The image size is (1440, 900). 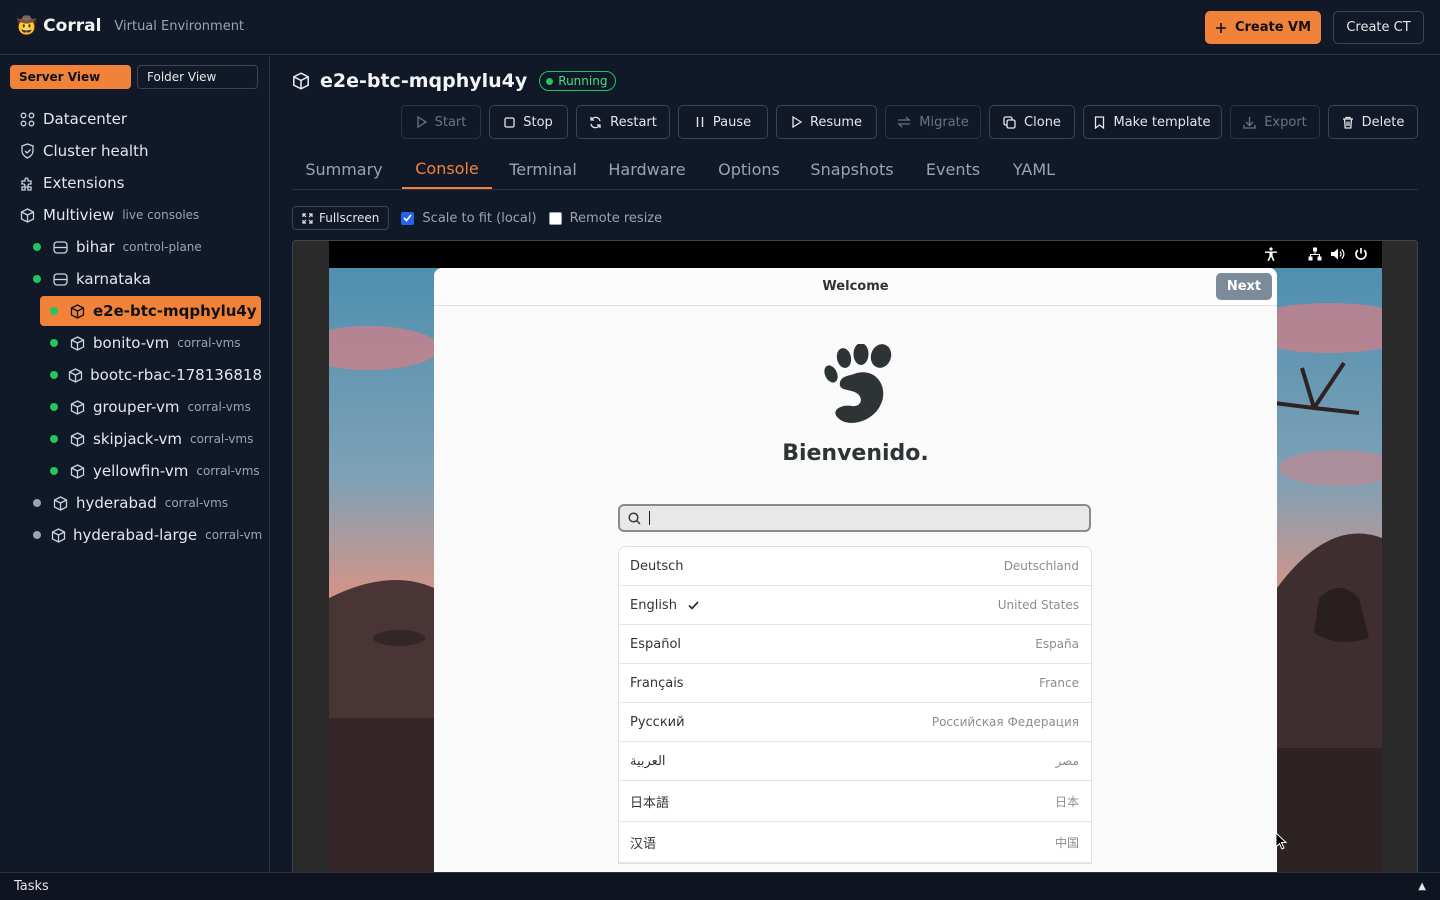 I want to click on make-template-label: Make template, so click(x=1162, y=122).